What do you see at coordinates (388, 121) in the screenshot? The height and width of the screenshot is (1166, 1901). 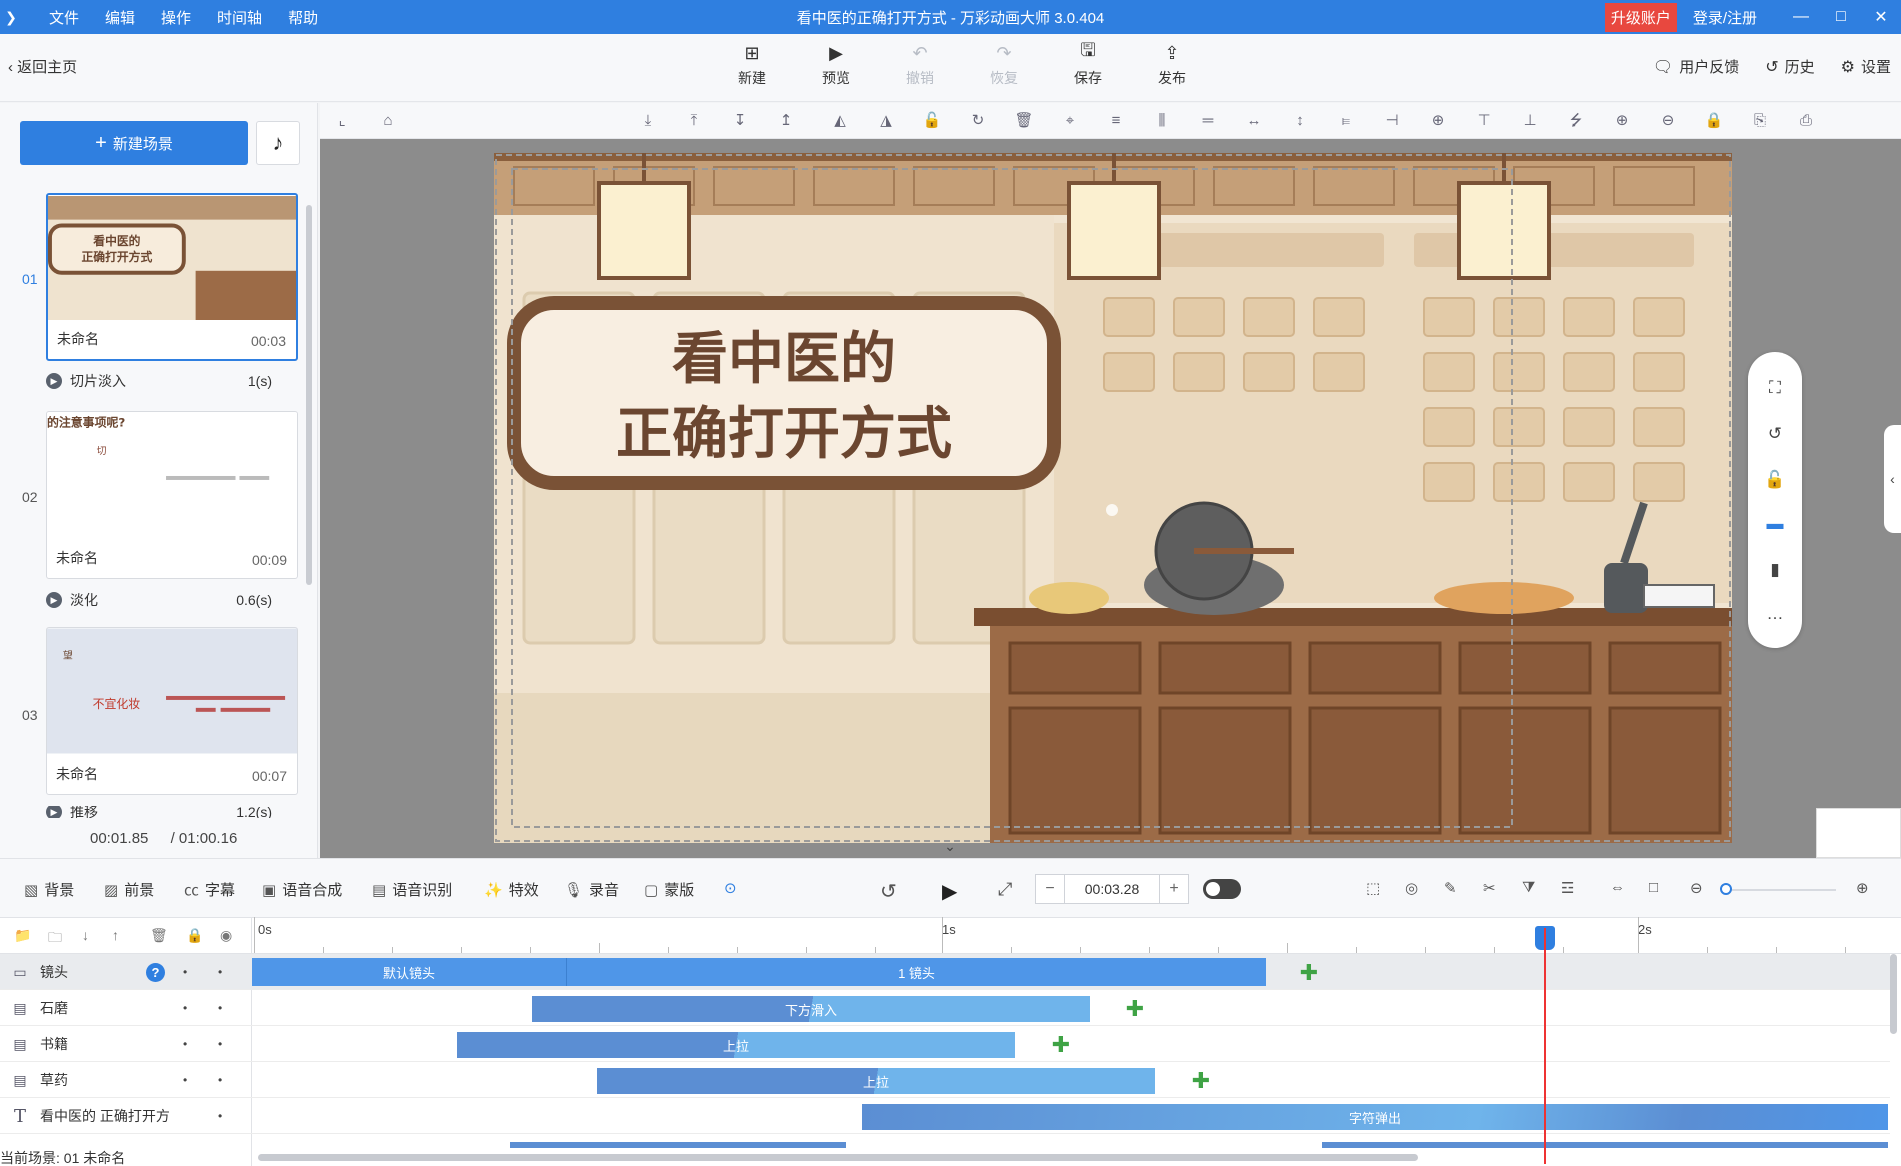 I see `home-icon: ⌂` at bounding box center [388, 121].